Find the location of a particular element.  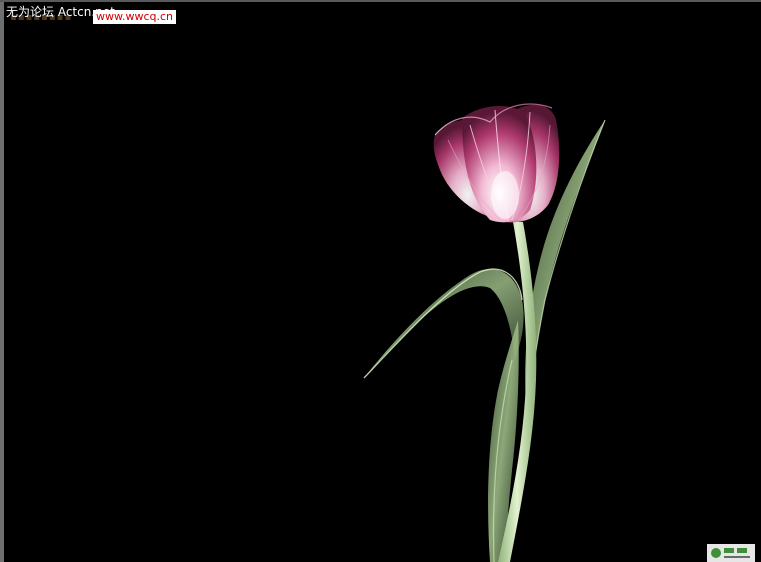

leaf-left is located at coordinates (444, 323).